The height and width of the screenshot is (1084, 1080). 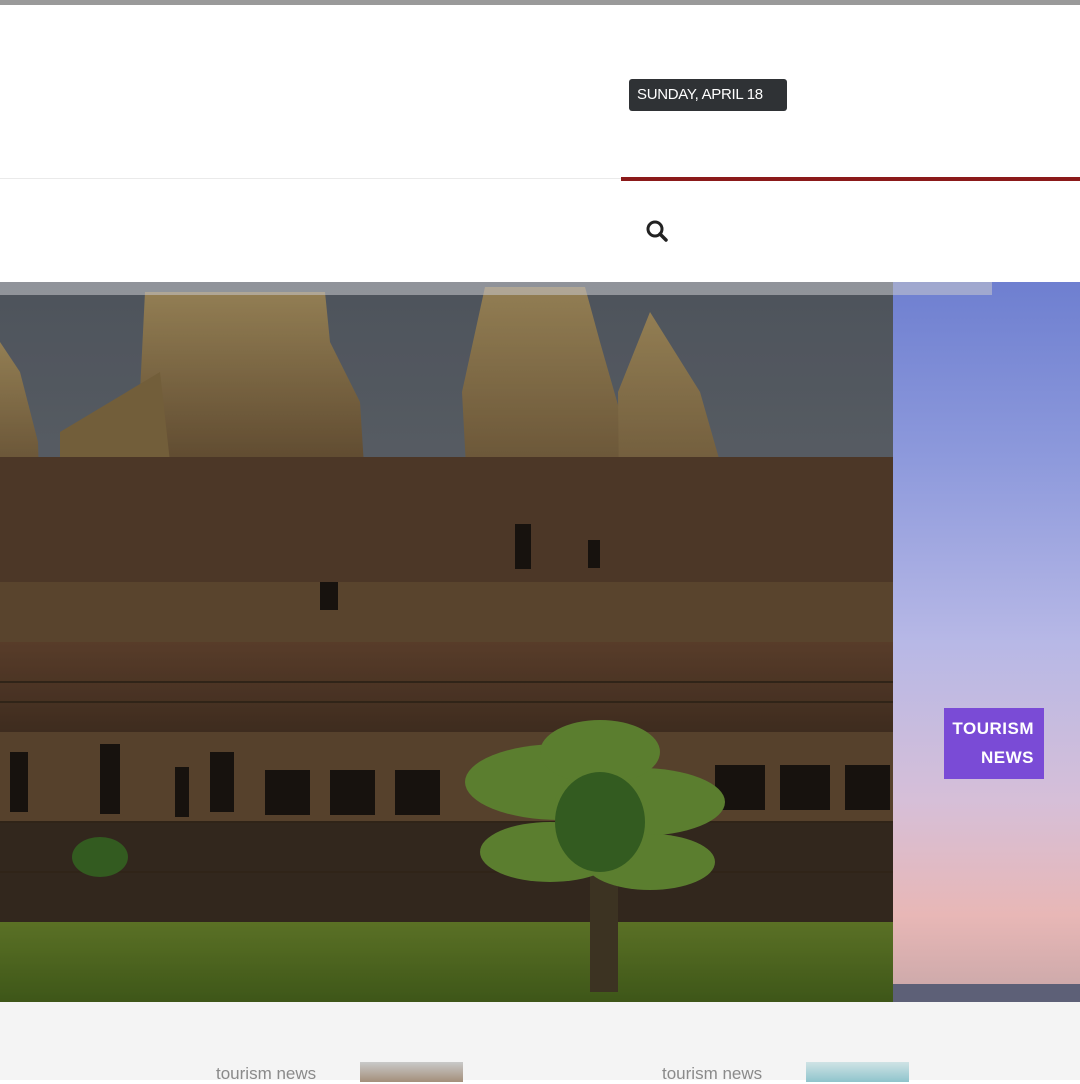 I want to click on main-navigation, so click(x=540, y=231).